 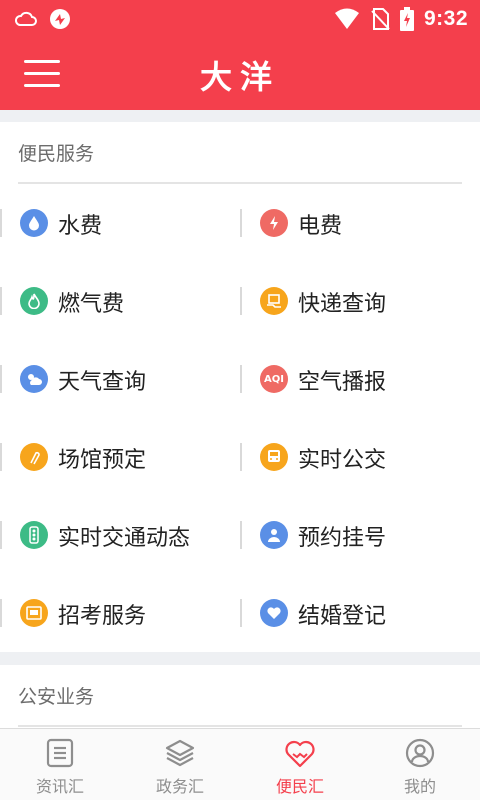 I want to click on section-public-security: 公安业务, so click(x=240, y=696).